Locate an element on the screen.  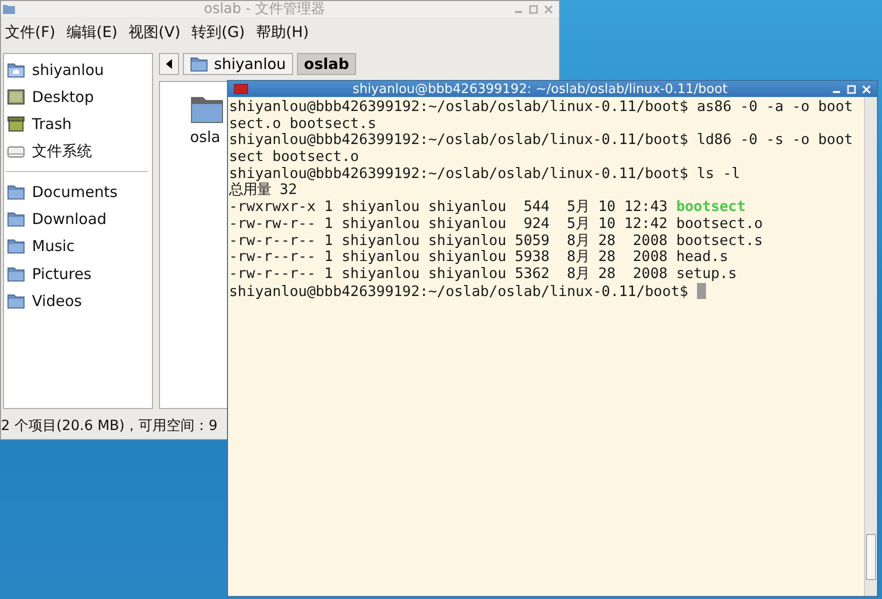
menu-item: 编辑(E) is located at coordinates (92, 32).